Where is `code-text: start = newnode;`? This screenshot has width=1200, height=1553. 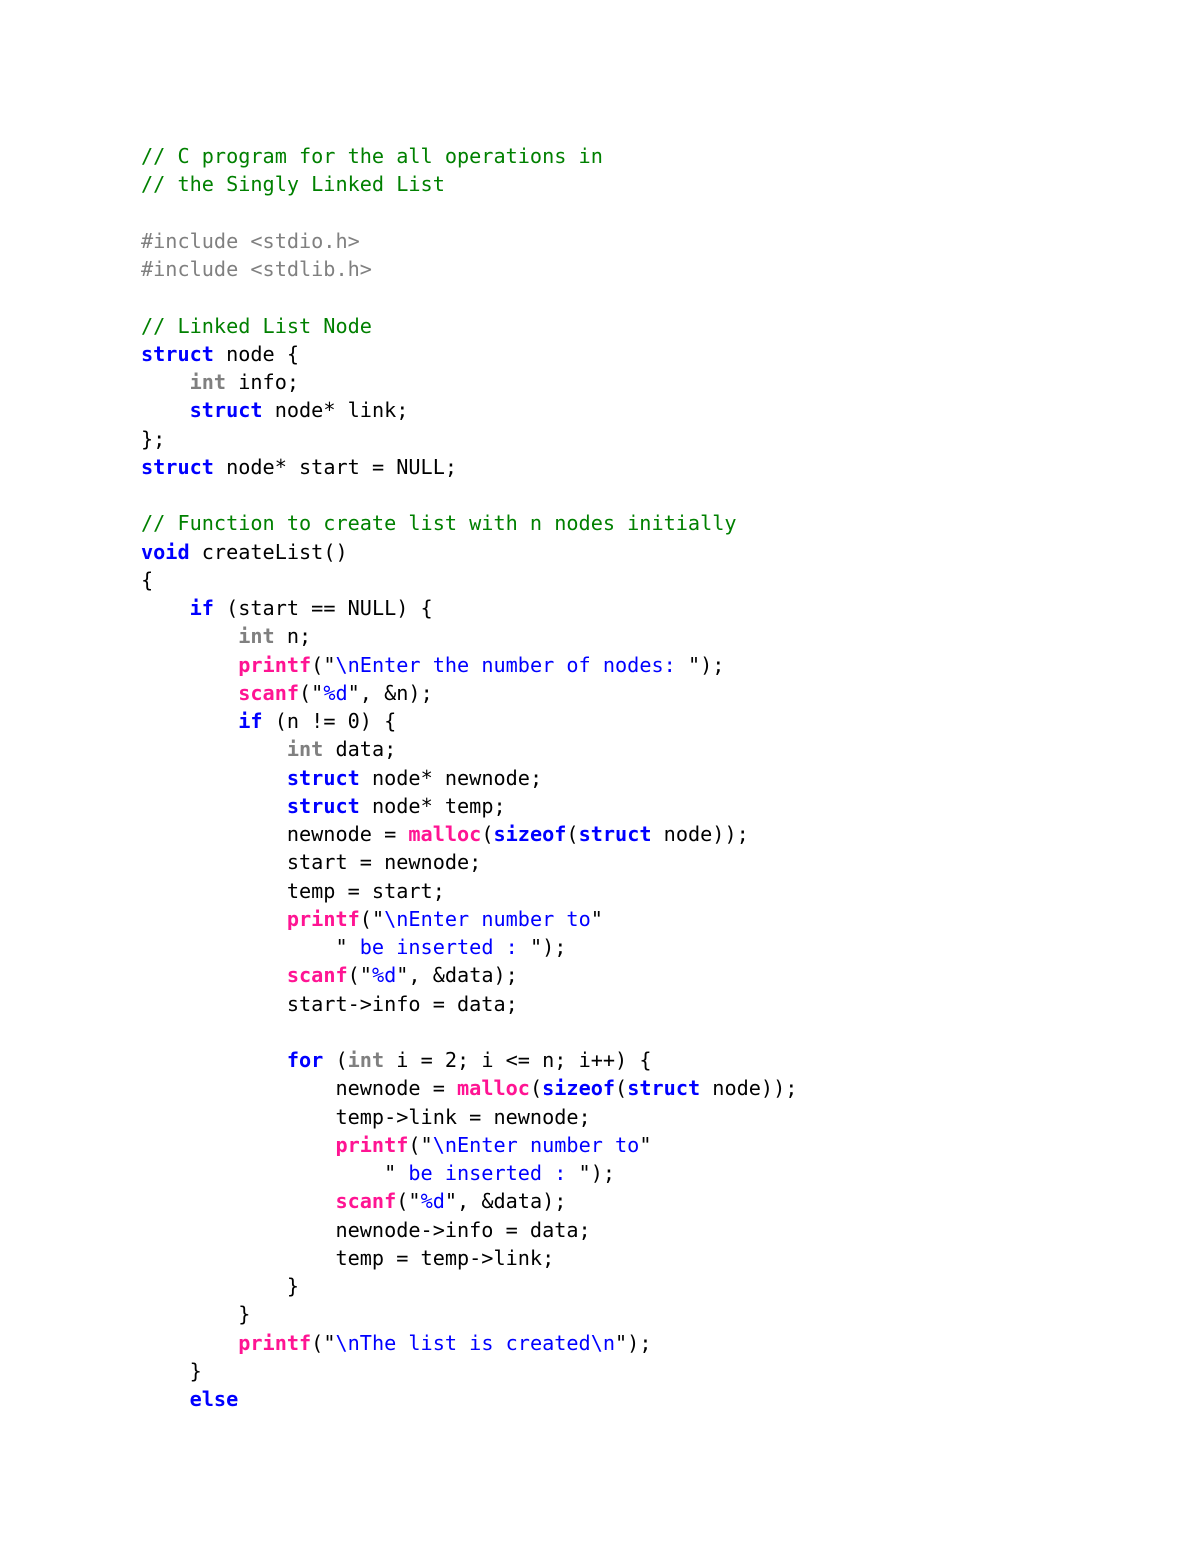
code-text: start = newnode; is located at coordinates (311, 862).